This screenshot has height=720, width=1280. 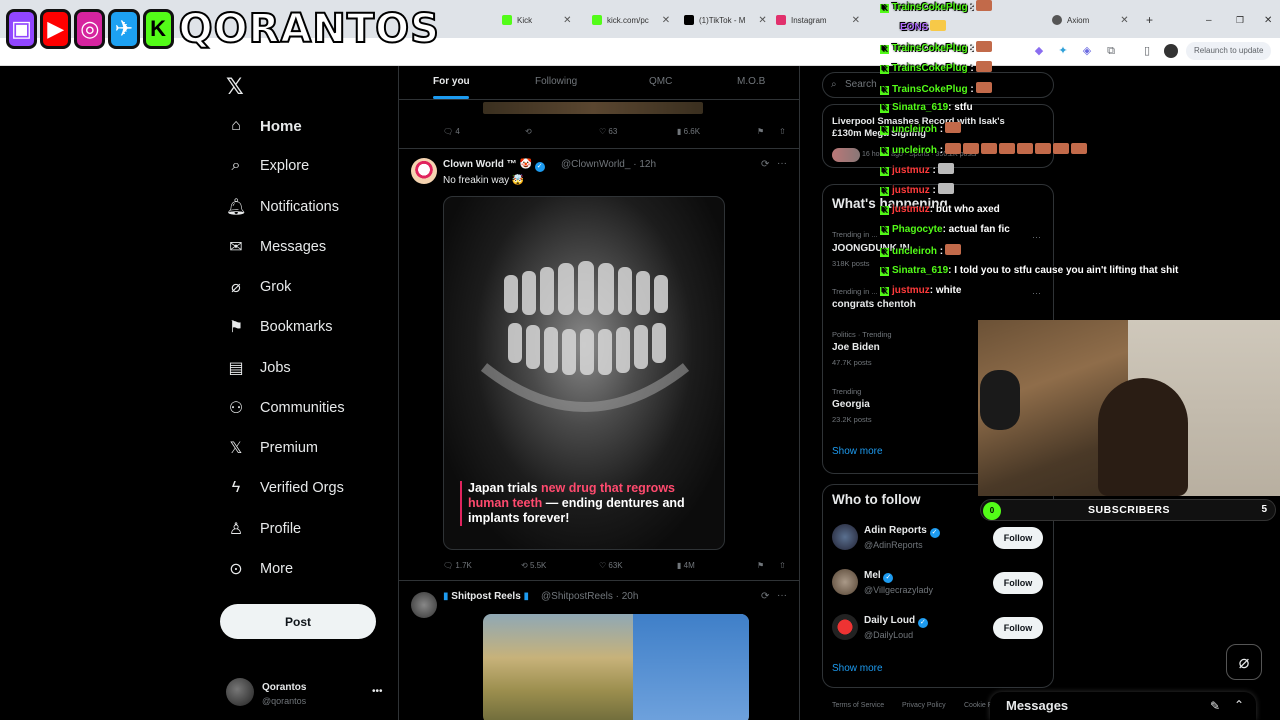 I want to click on axiom-favicon-icon, so click(x=1057, y=20).